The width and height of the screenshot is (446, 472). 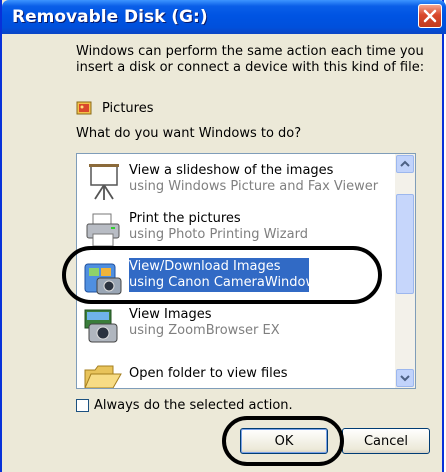 I want to click on cancel-button: Cancel, so click(x=386, y=441).